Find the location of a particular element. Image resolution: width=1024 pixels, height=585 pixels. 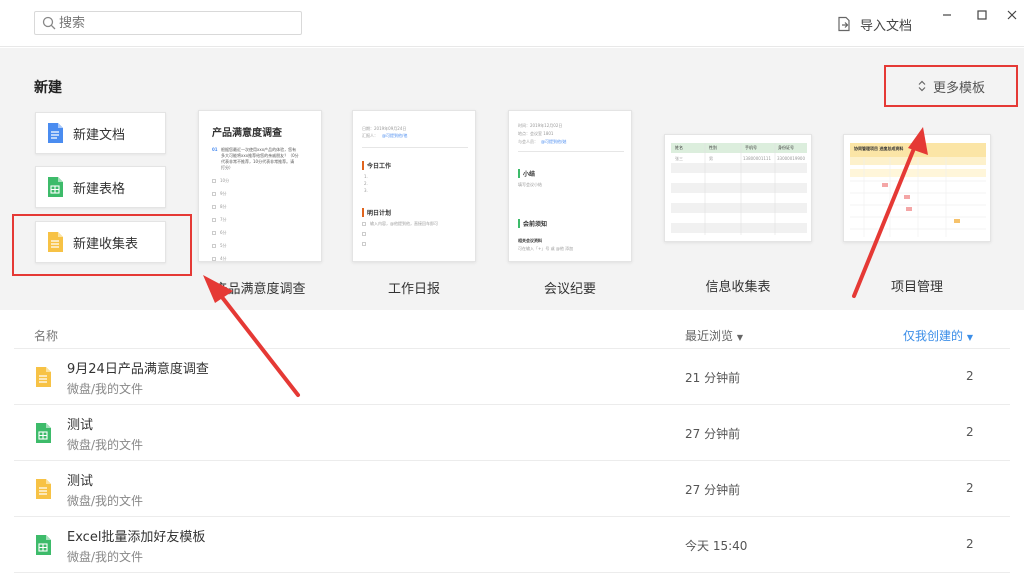

thumb-col-header: 身份证号 is located at coordinates (786, 147).